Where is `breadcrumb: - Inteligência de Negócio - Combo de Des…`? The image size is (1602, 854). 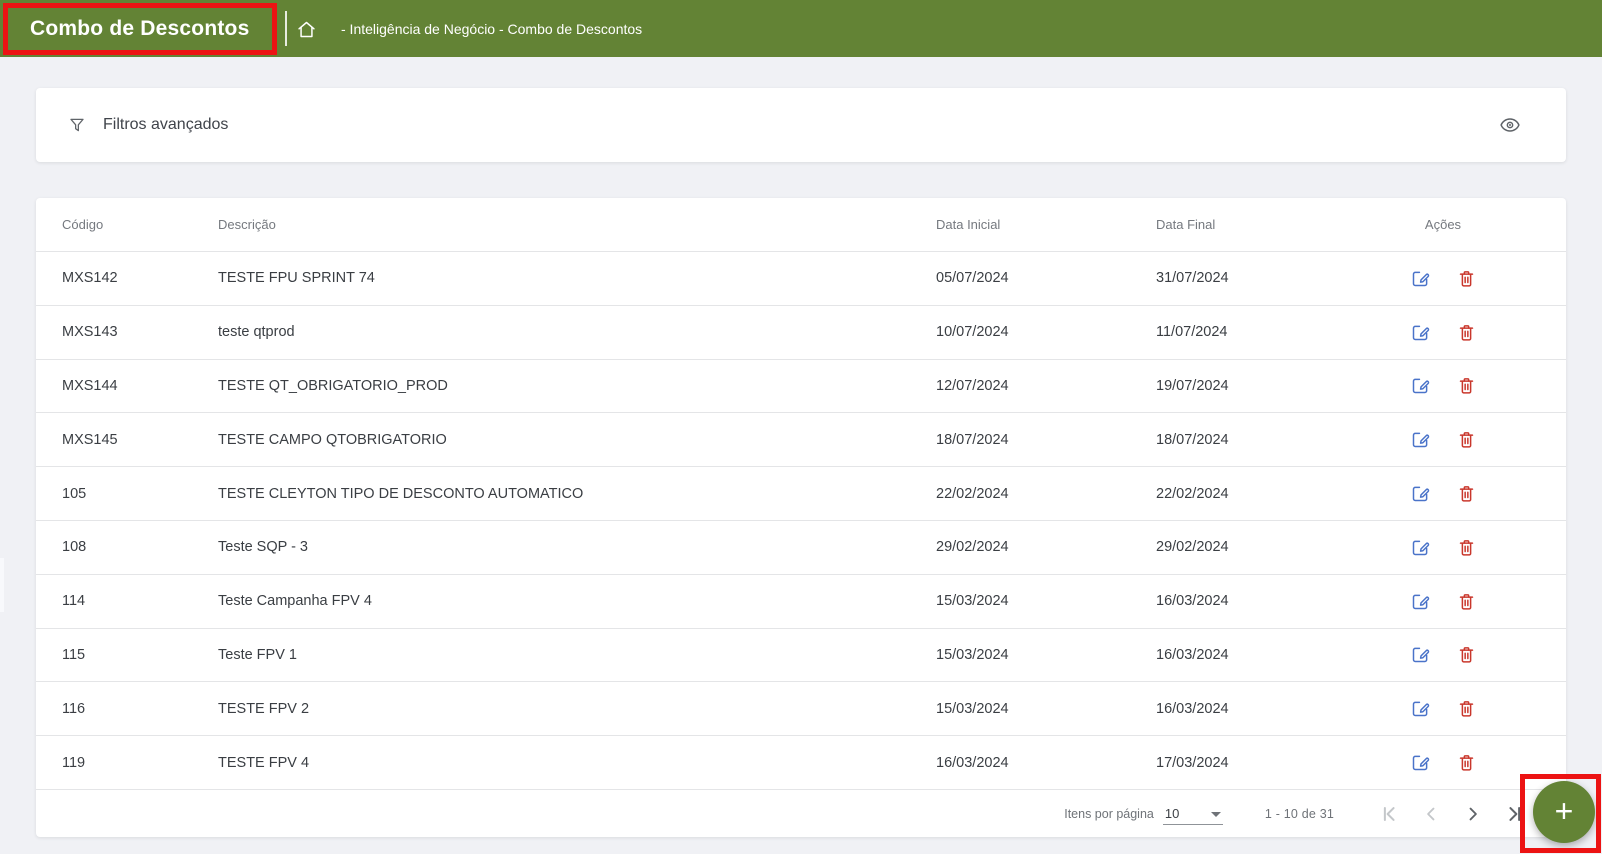 breadcrumb: - Inteligência de Negócio - Combo de Des… is located at coordinates (492, 28).